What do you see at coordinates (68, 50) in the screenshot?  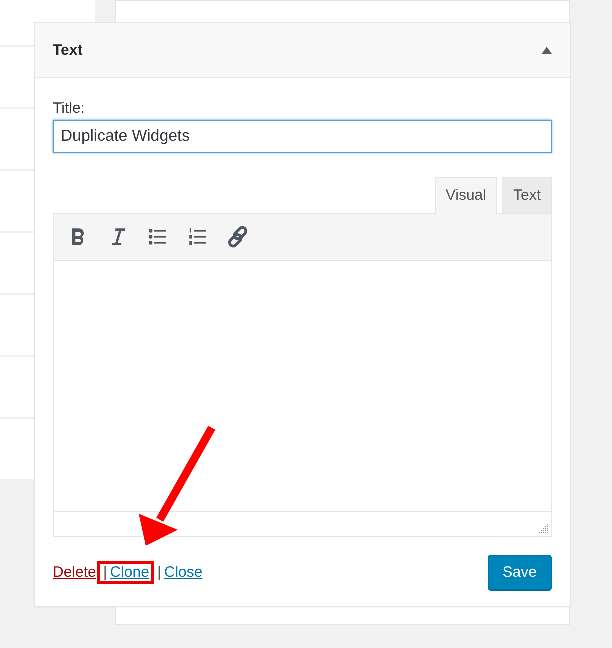 I see `widget-title: Text` at bounding box center [68, 50].